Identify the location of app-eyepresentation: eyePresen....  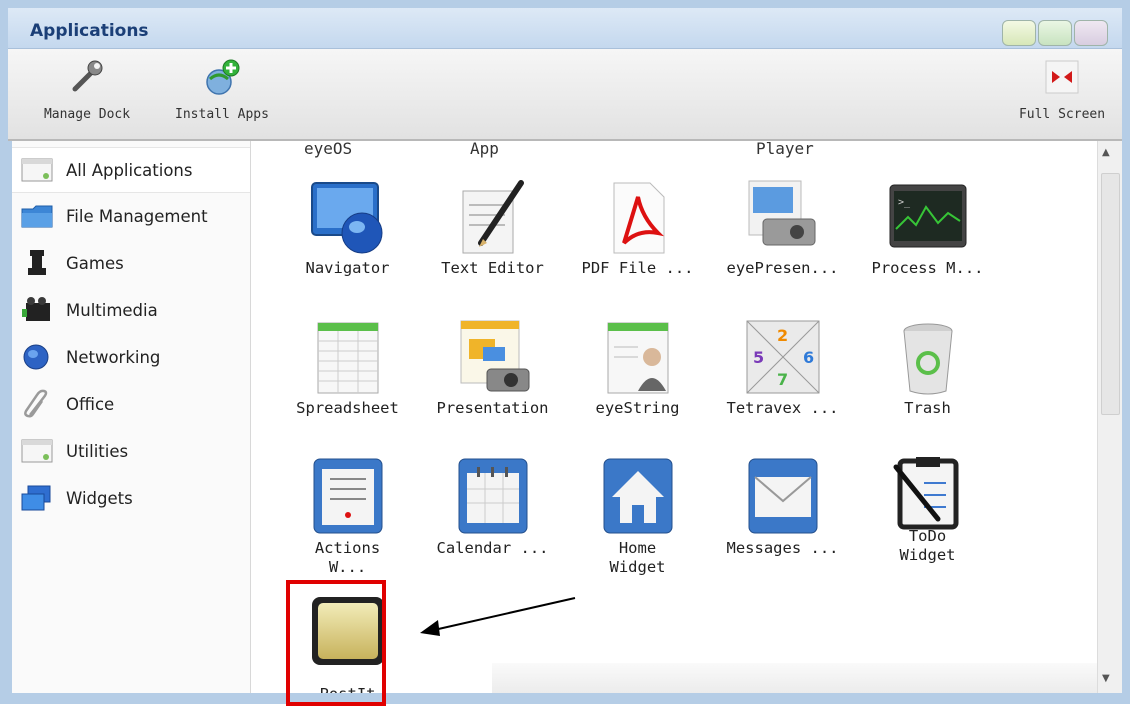
(782, 227).